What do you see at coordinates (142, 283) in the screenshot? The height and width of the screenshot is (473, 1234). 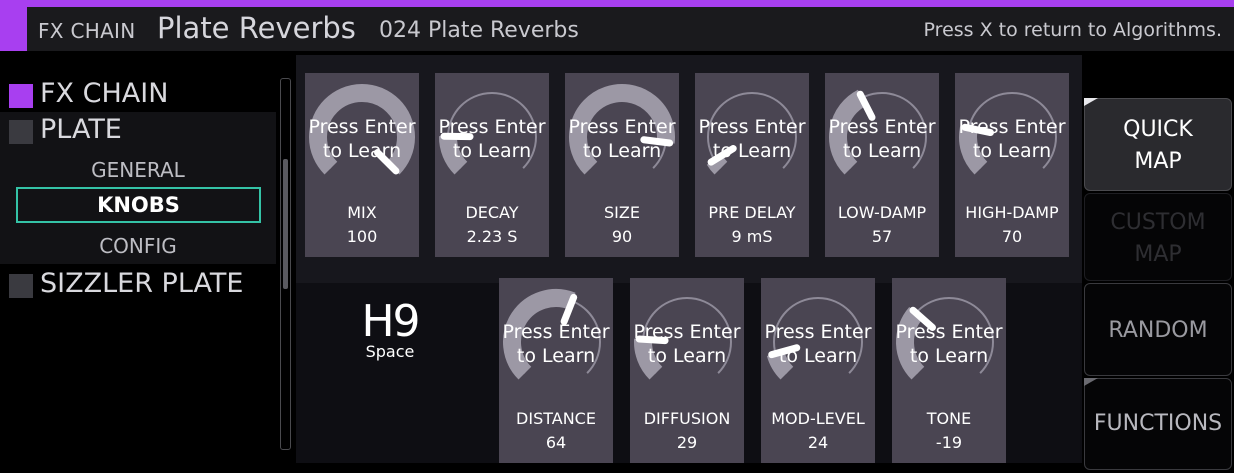 I see `nav-item-sizzler-label: SIZZLER PLATE` at bounding box center [142, 283].